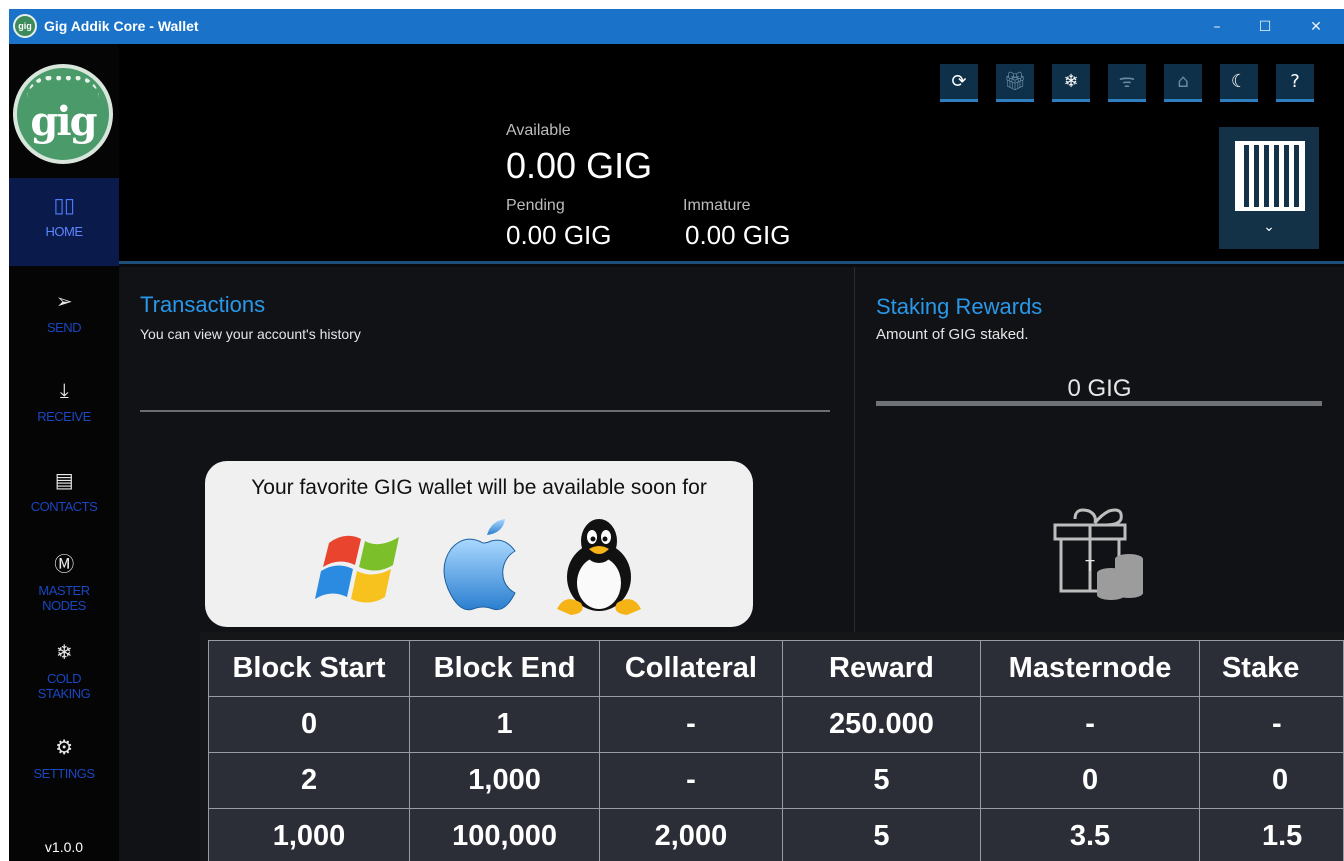 This screenshot has width=1344, height=861. I want to click on sidebar-item-contacts: ▤ CONTACTS, so click(64, 490).